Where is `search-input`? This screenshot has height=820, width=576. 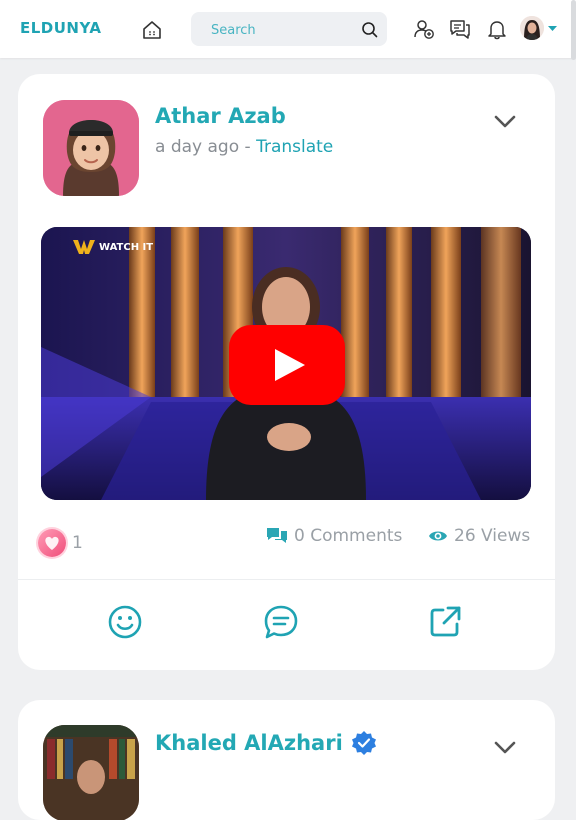
search-input is located at coordinates (286, 30).